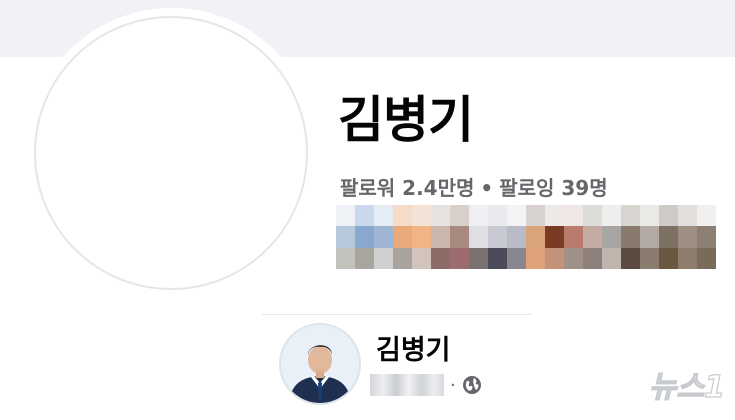 The width and height of the screenshot is (735, 420). What do you see at coordinates (438, 188) in the screenshot?
I see `followers-count: 2.4만명` at bounding box center [438, 188].